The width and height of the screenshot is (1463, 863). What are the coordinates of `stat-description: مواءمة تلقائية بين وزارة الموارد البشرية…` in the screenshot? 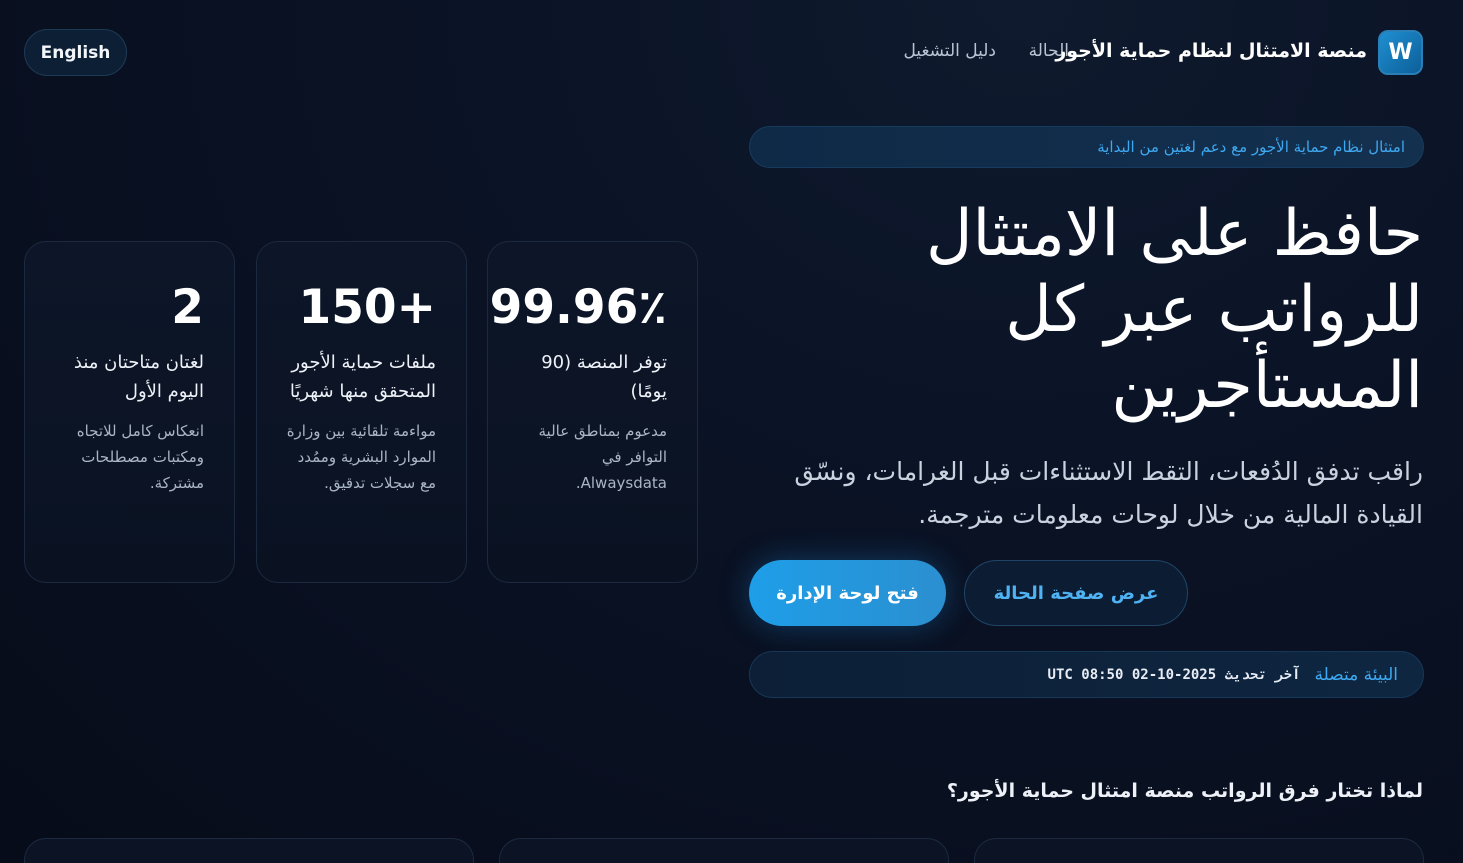 It's located at (361, 457).